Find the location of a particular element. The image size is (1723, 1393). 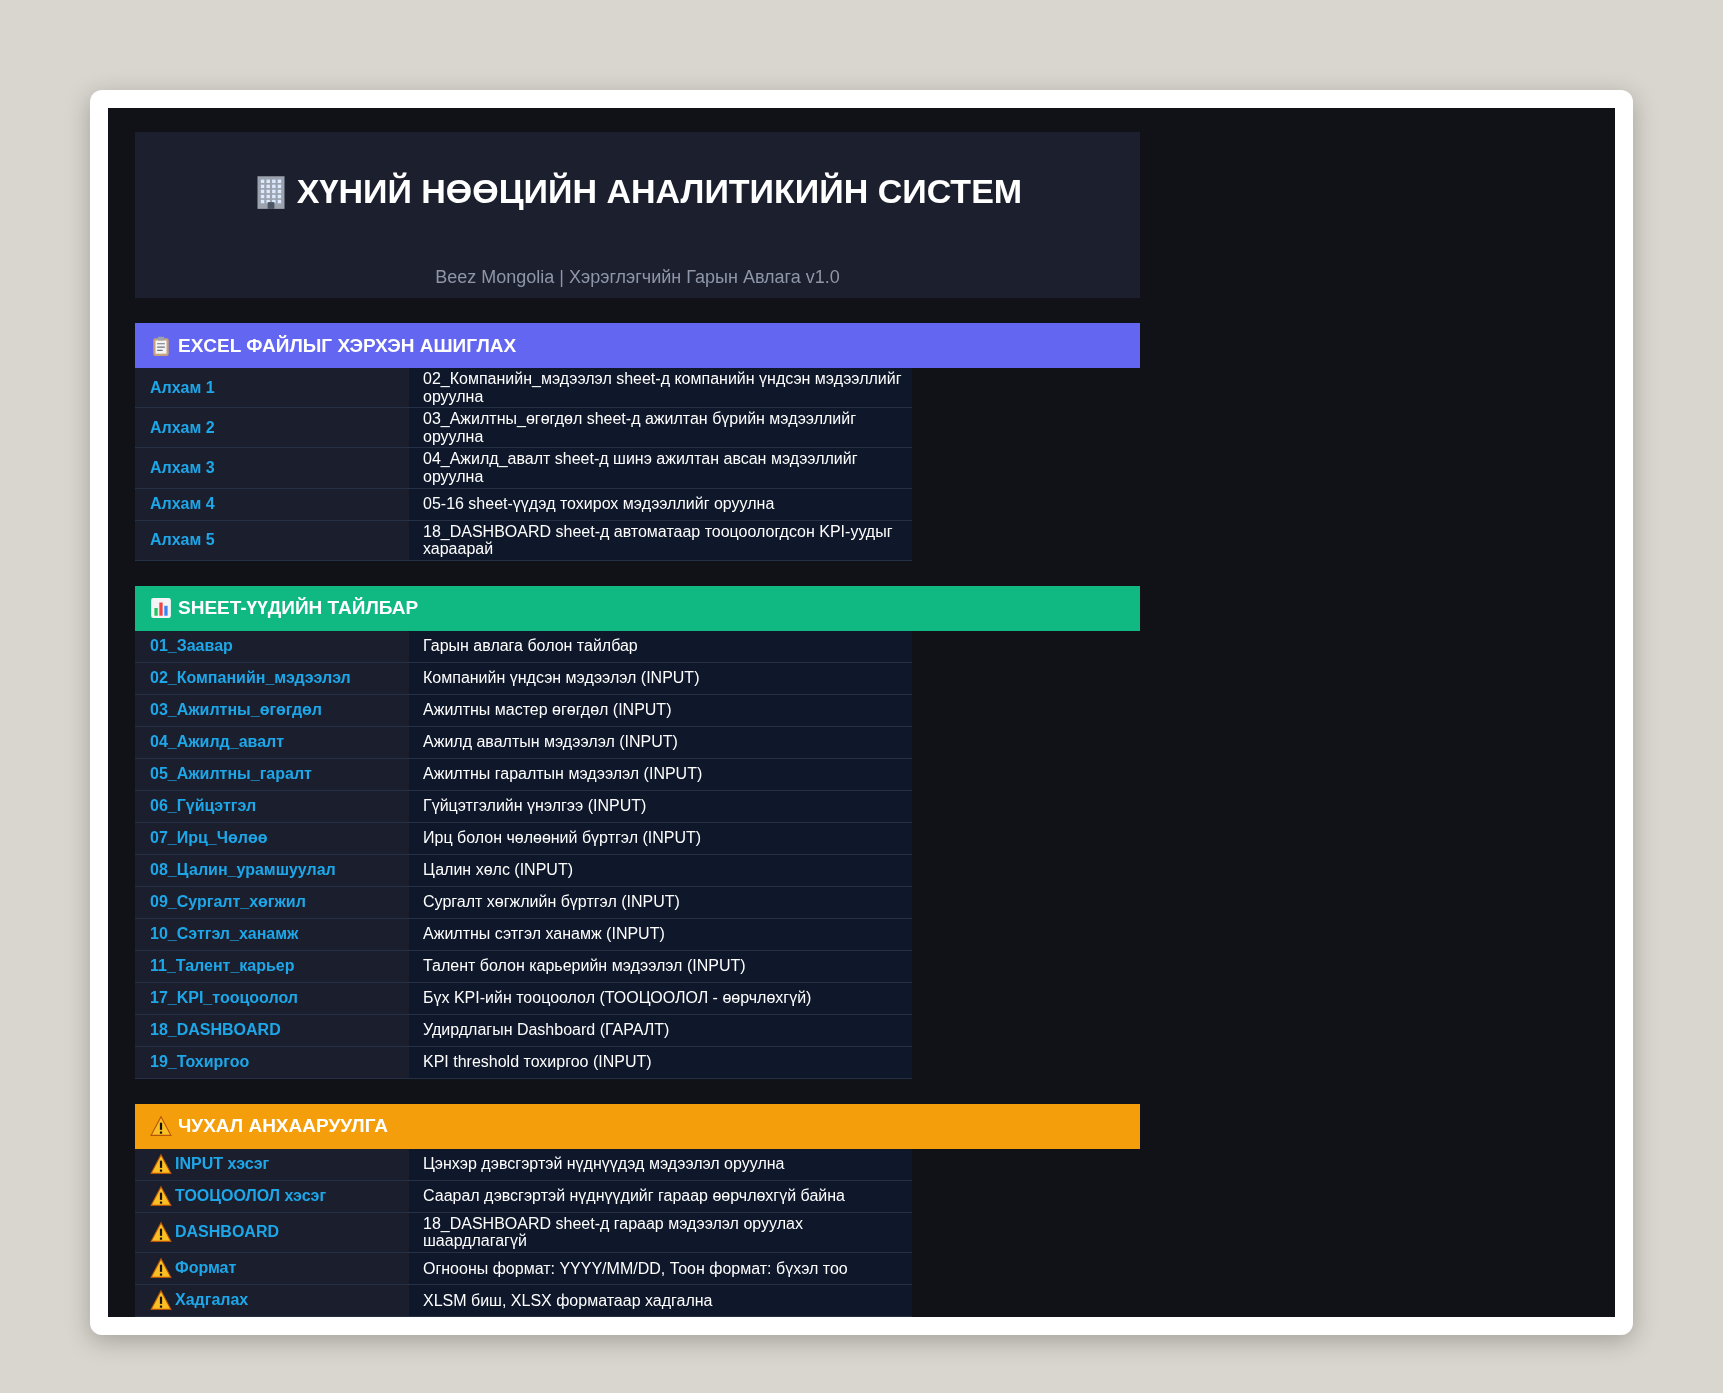

row-label: Формат is located at coordinates (206, 1268).